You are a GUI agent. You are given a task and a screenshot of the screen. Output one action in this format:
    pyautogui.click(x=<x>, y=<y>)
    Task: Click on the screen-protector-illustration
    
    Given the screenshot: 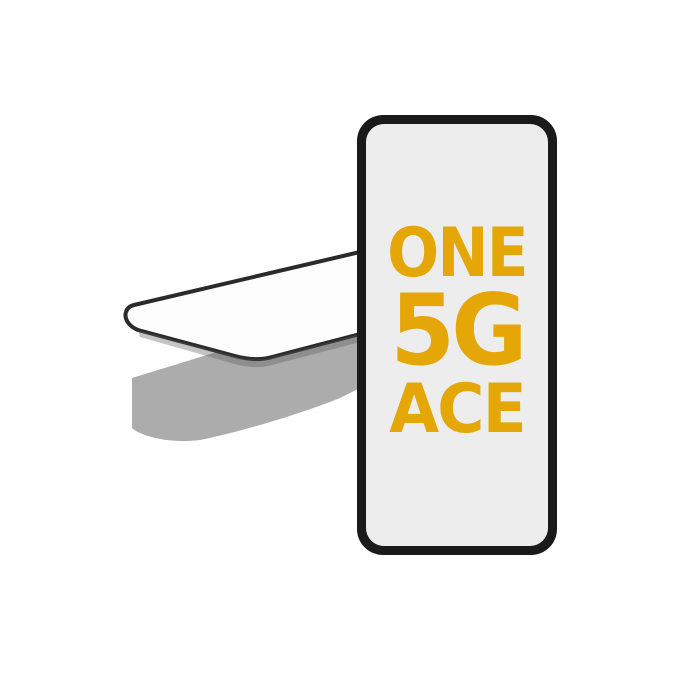 What is the action you would take?
    pyautogui.click(x=242, y=346)
    